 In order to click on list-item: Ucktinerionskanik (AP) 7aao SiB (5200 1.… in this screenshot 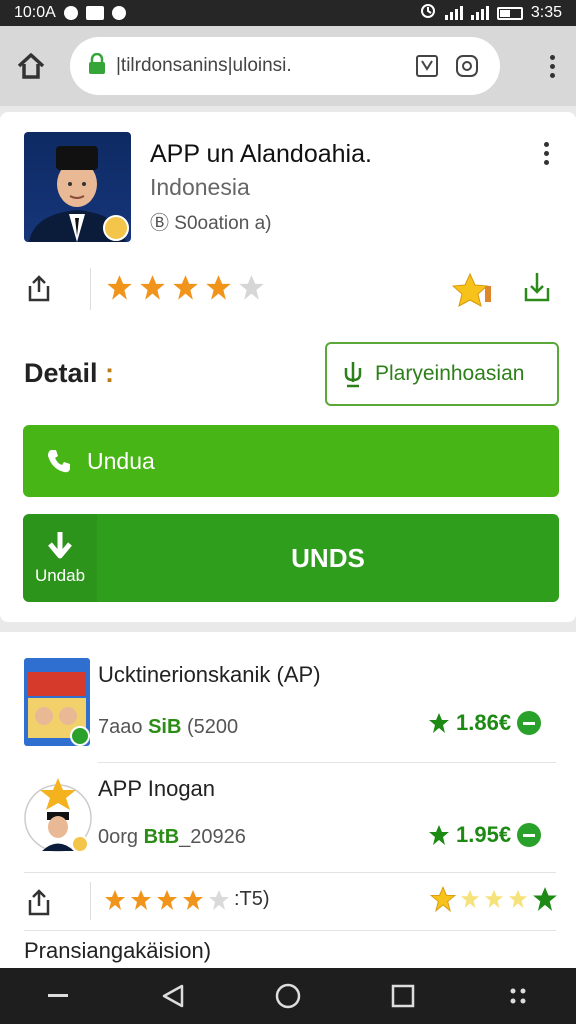, I will do `click(288, 702)`.